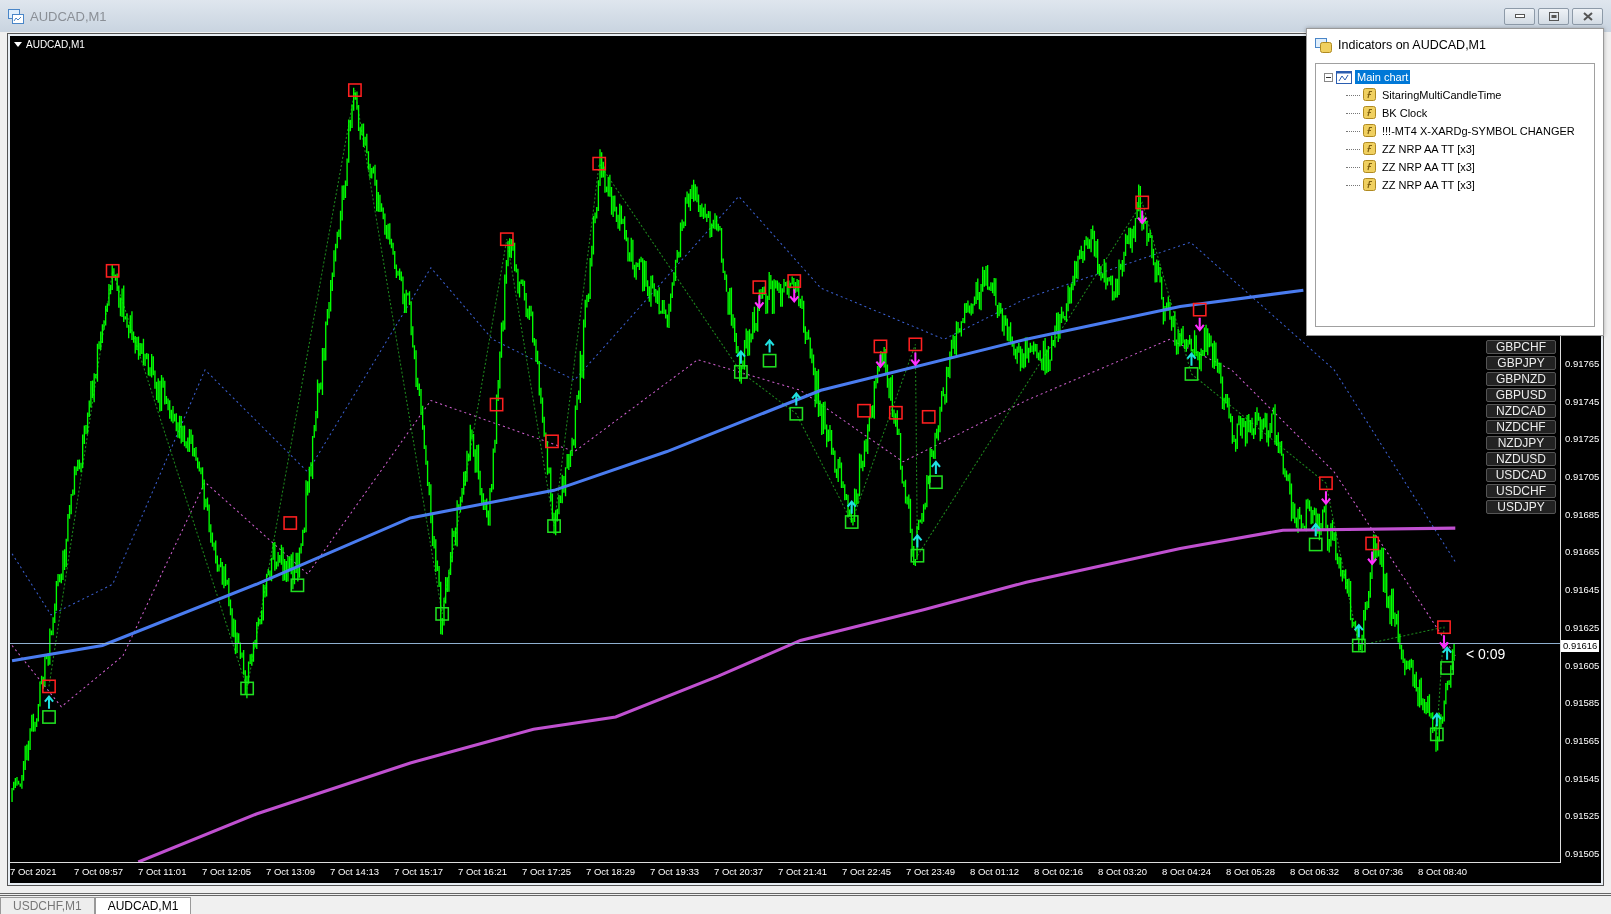  What do you see at coordinates (34, 872) in the screenshot?
I see `time-axis-label: 7 Oct 2021` at bounding box center [34, 872].